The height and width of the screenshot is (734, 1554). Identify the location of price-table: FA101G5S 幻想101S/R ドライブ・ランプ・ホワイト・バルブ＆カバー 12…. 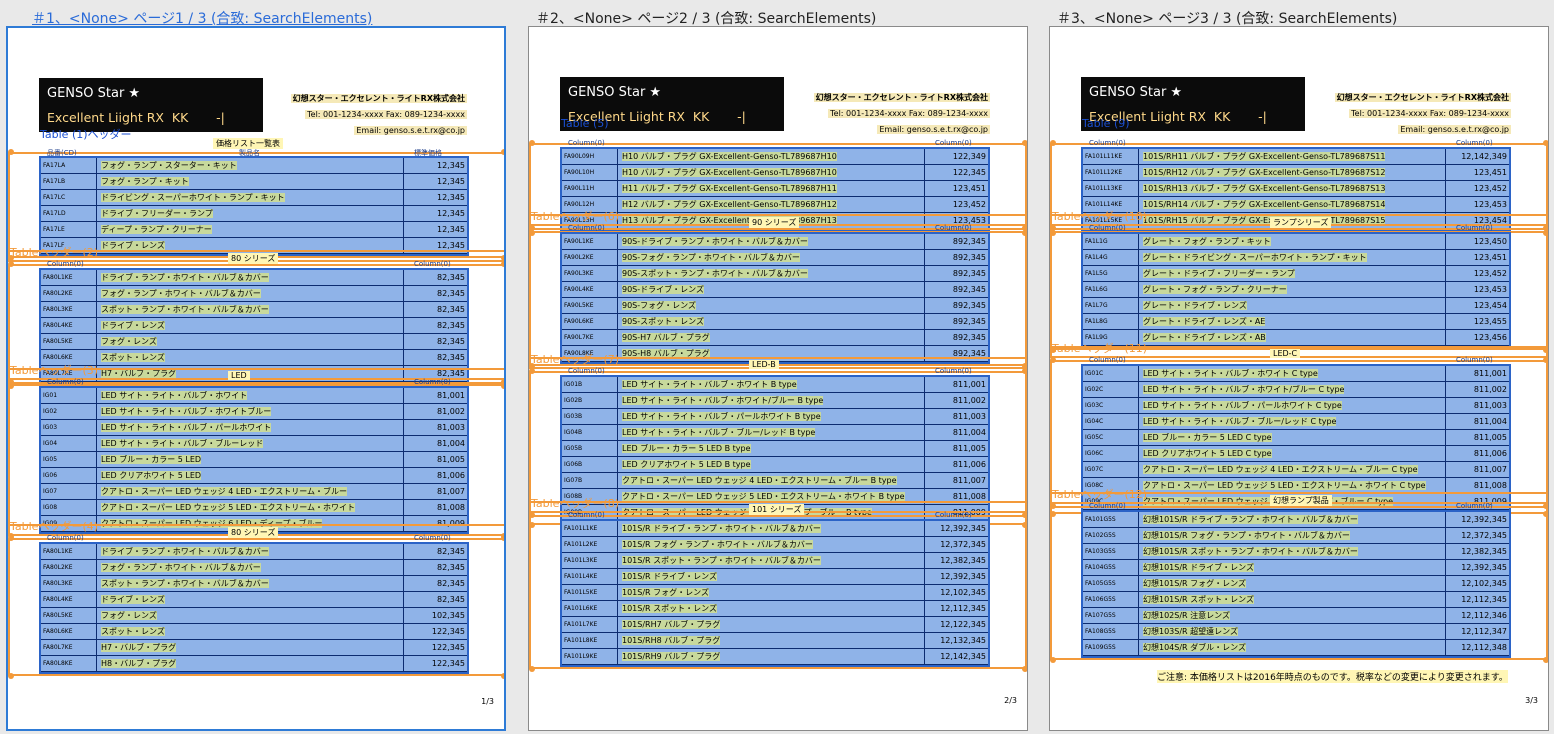
(1296, 584).